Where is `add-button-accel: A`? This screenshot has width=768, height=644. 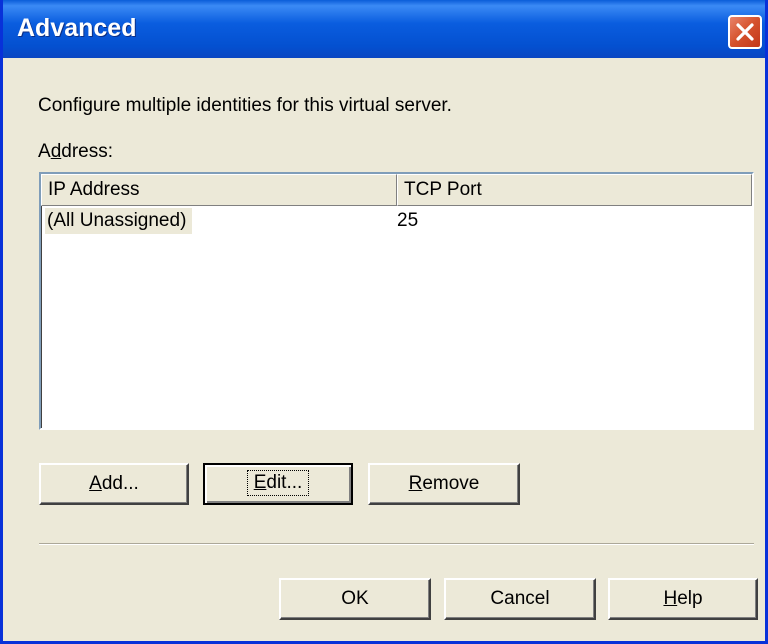
add-button-accel: A is located at coordinates (95, 483).